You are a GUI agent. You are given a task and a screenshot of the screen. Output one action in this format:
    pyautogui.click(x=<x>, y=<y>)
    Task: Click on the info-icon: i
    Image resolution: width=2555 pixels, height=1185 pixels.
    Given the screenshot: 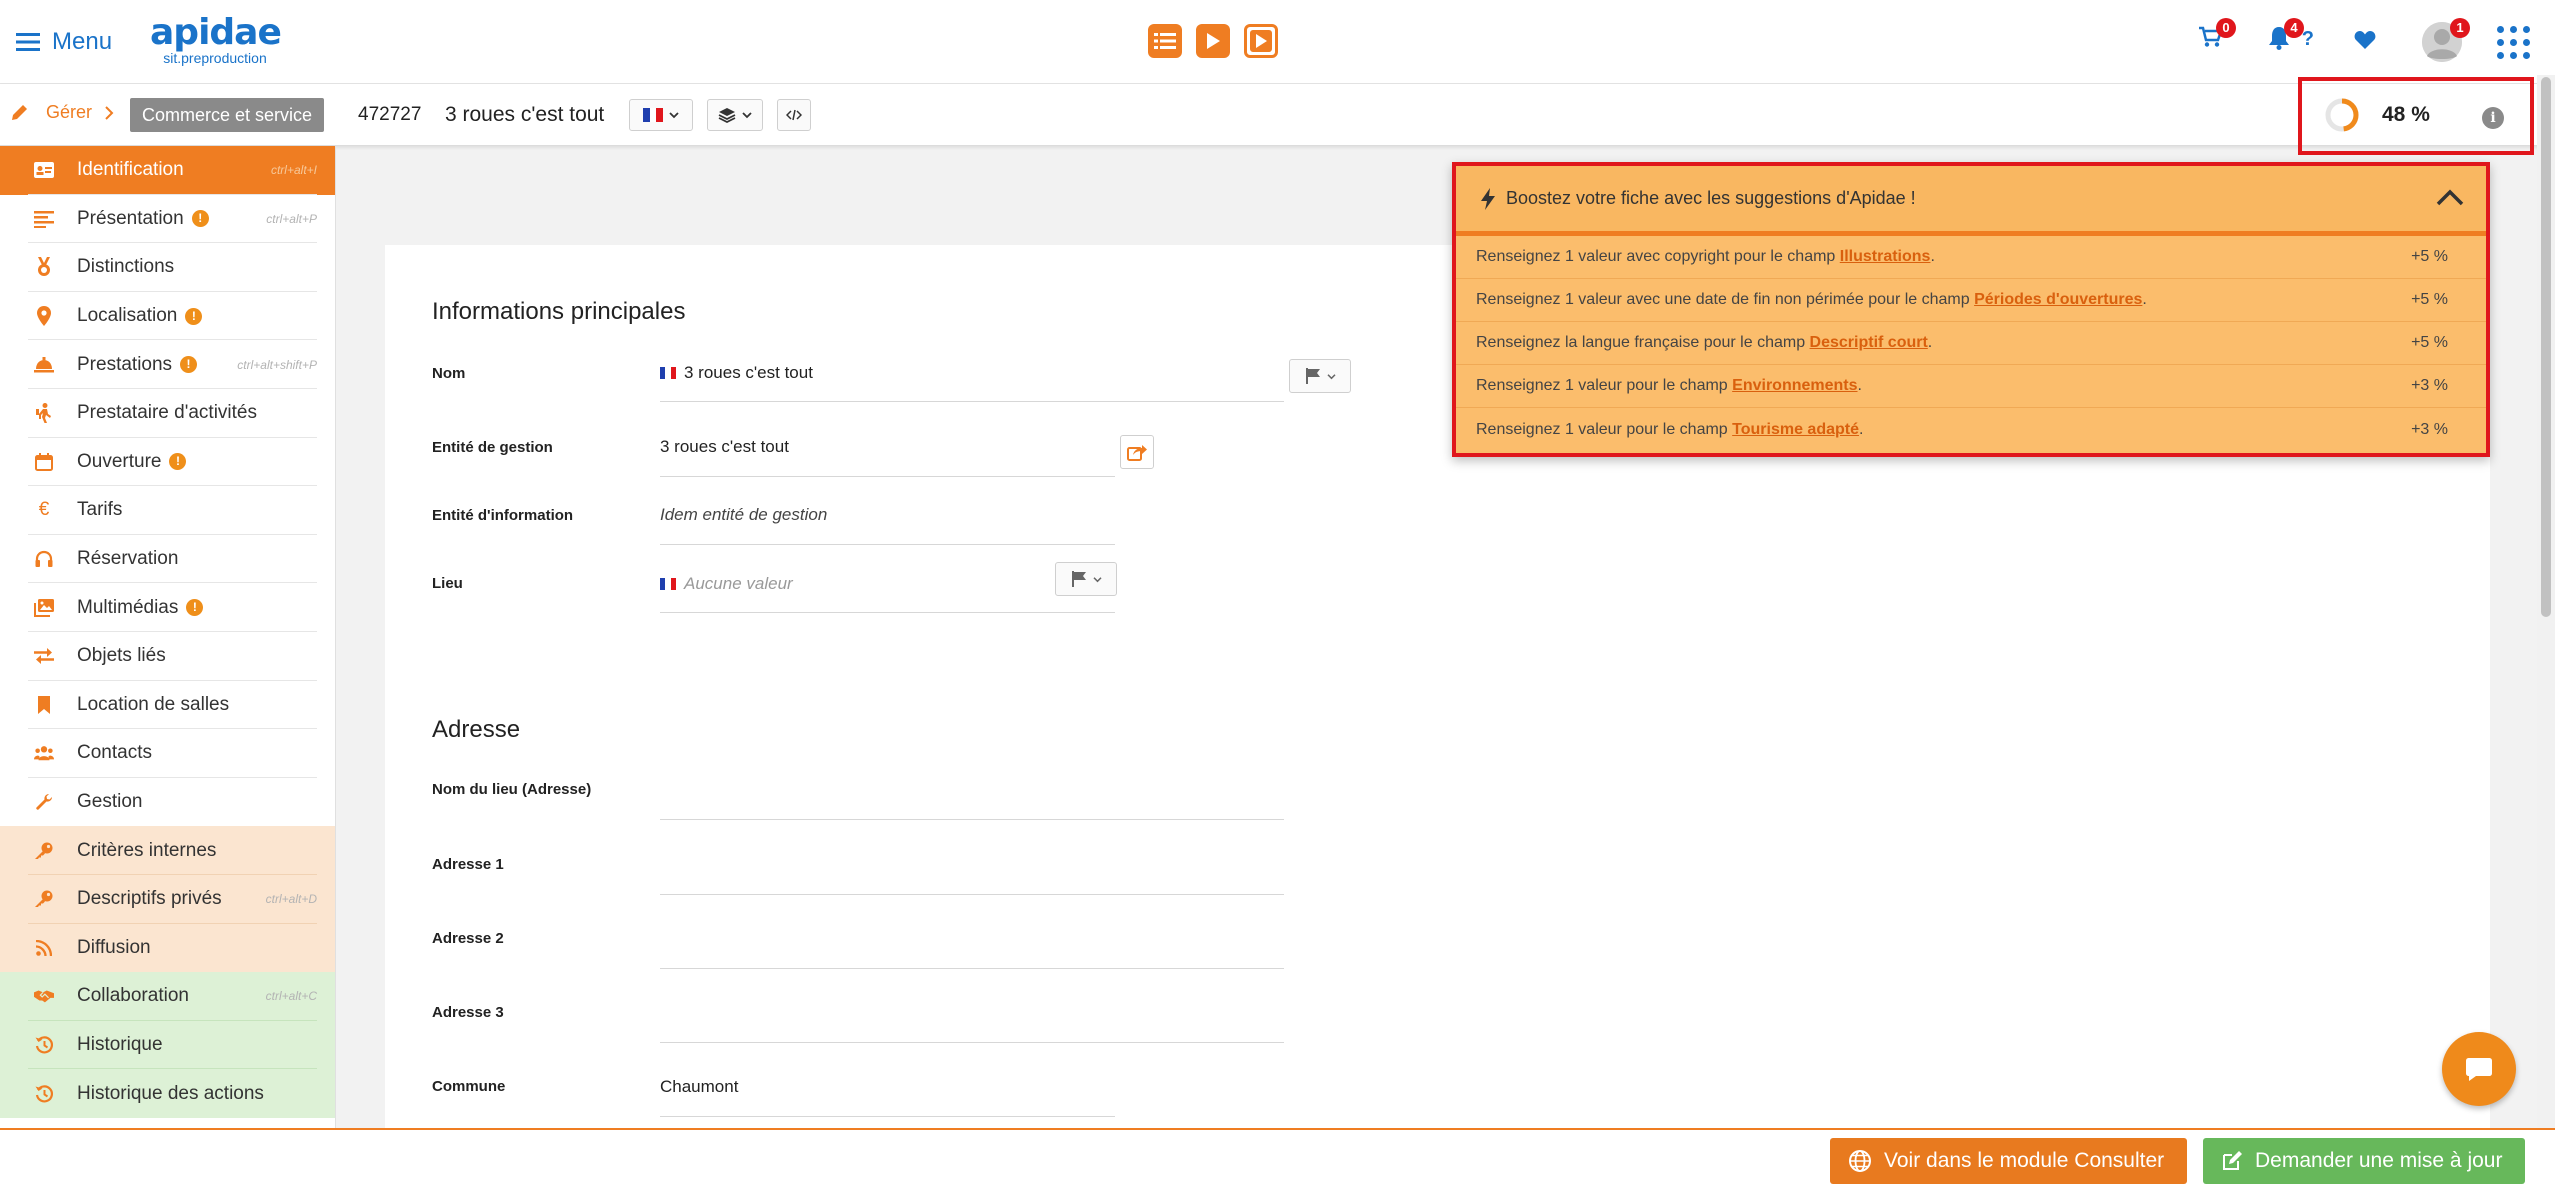 What is the action you would take?
    pyautogui.click(x=2493, y=118)
    